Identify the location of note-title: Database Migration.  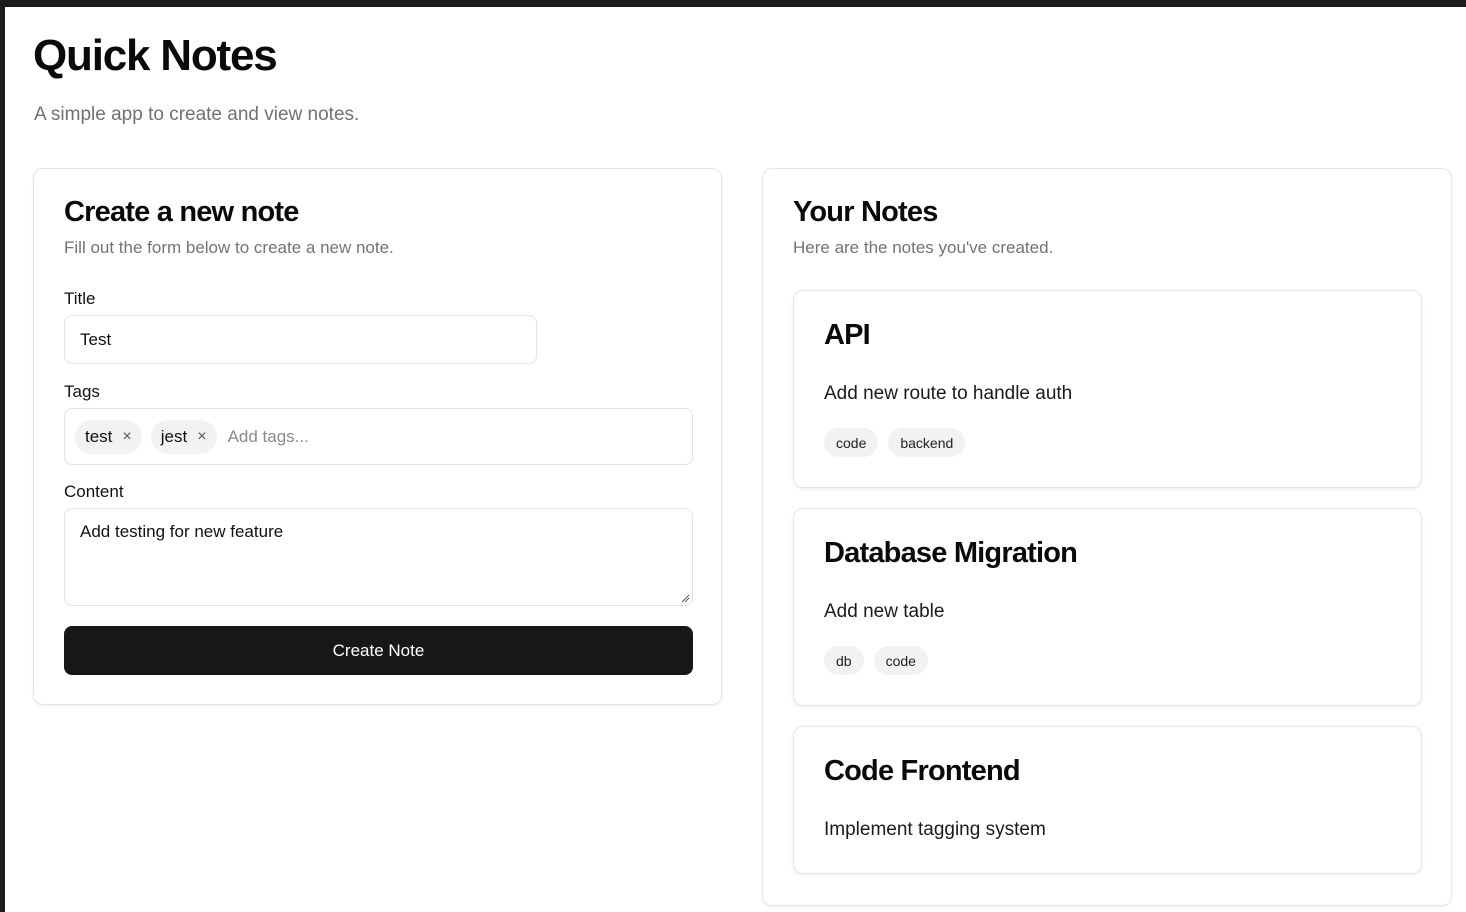
(951, 553).